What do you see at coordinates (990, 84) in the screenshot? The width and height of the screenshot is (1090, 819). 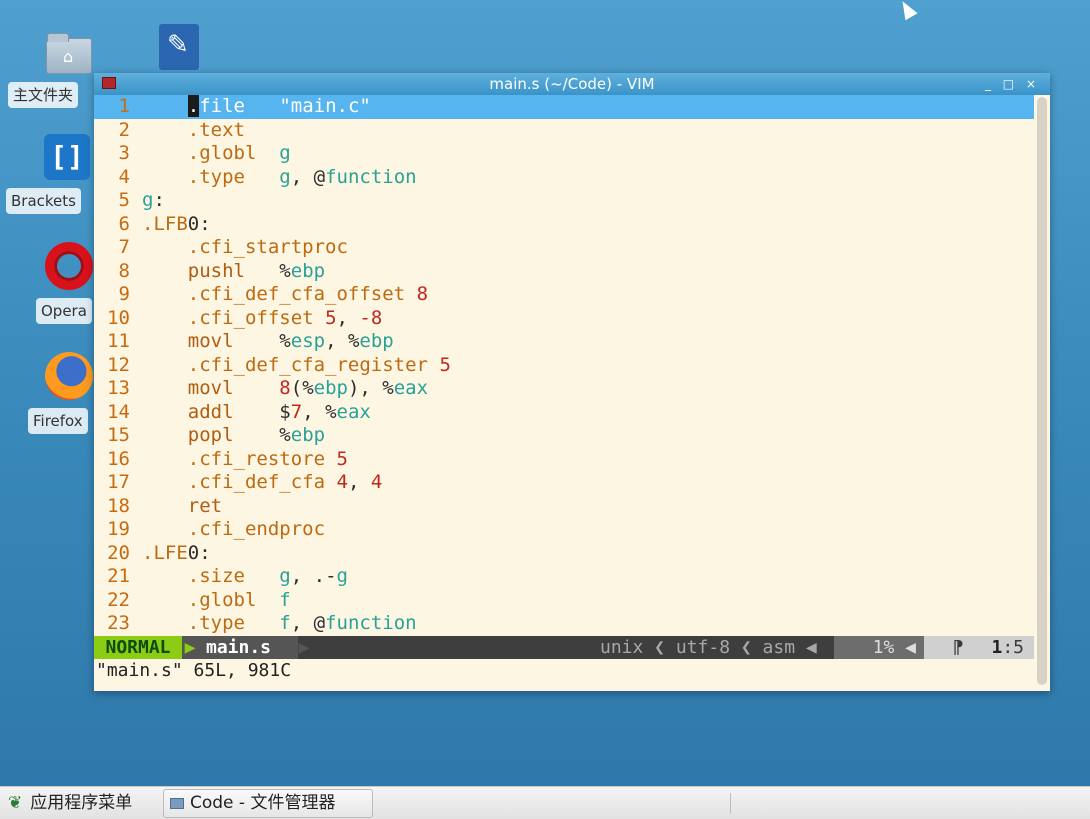 I see `minimize-button: _` at bounding box center [990, 84].